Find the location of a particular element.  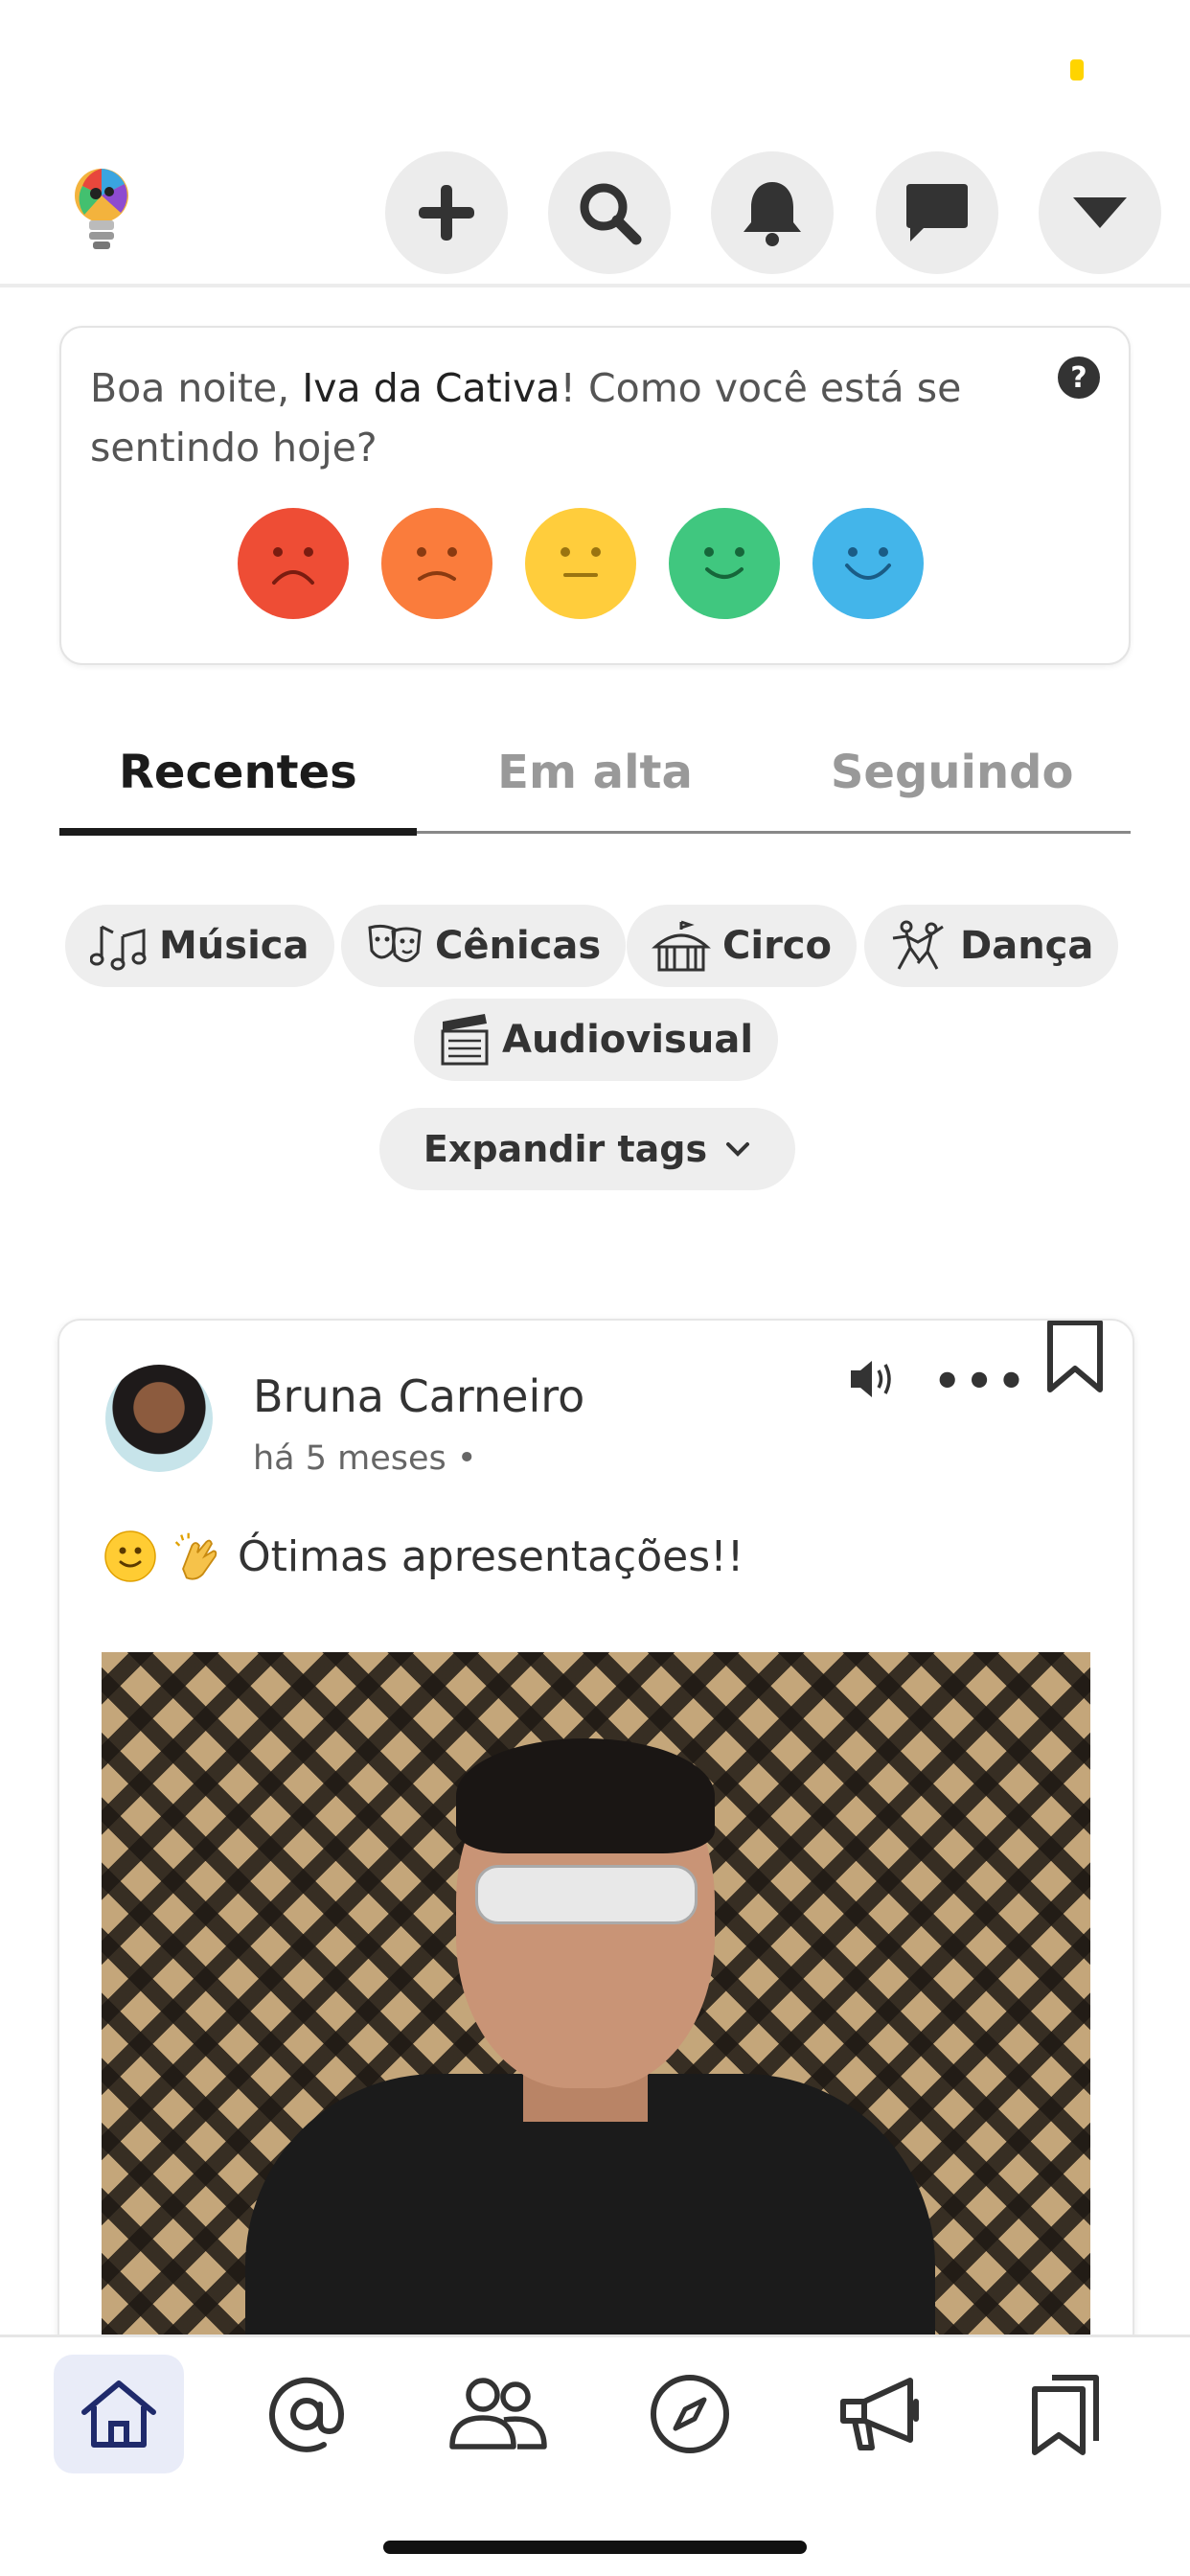

very-sad-face-icon is located at coordinates (293, 566).